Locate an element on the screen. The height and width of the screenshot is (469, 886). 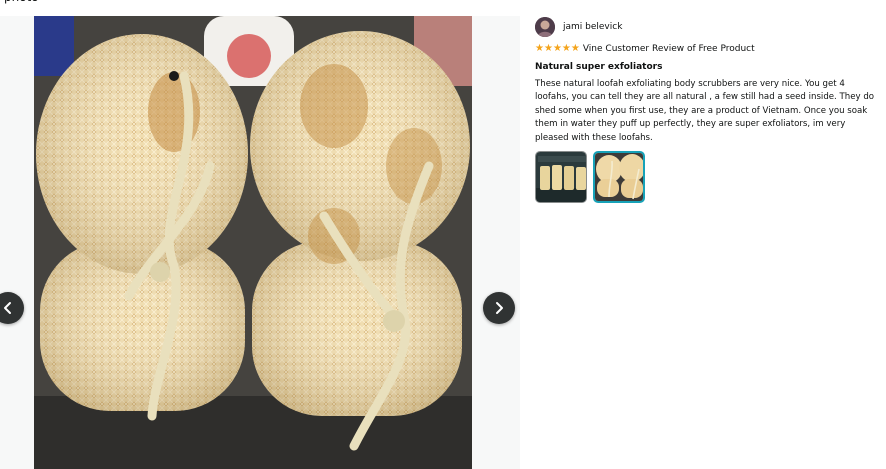
chevron-left-icon is located at coordinates (7, 308).